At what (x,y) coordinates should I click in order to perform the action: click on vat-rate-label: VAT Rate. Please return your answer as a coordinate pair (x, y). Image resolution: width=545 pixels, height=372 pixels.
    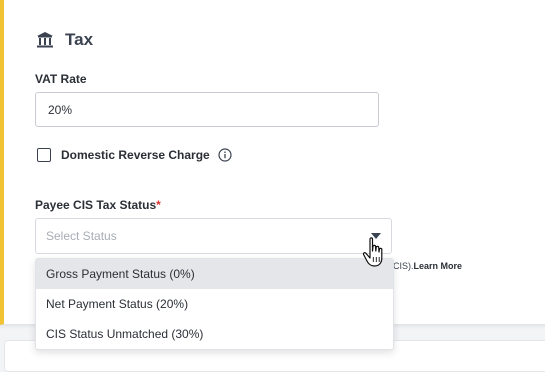
    Looking at the image, I should click on (61, 79).